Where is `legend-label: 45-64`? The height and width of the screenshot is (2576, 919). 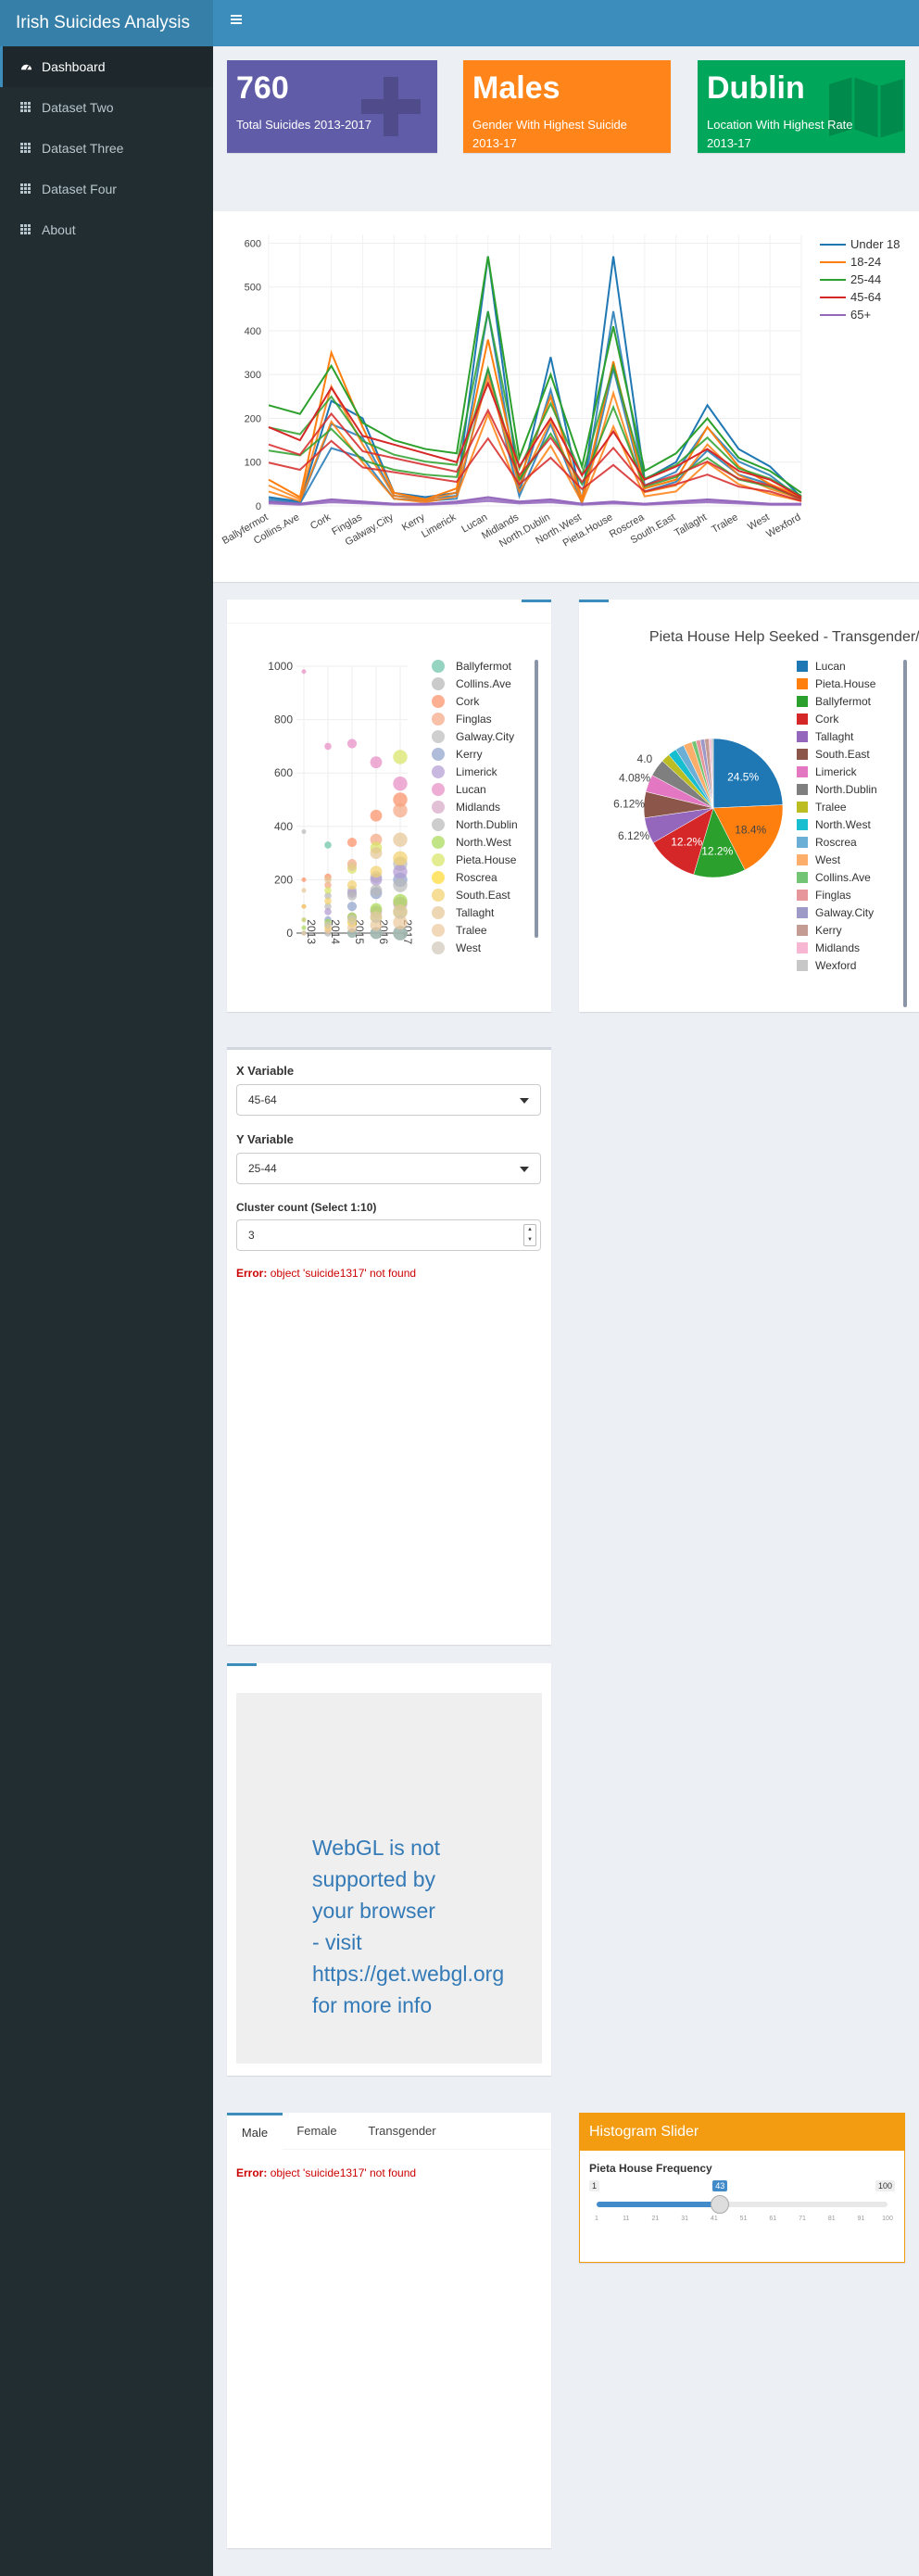
legend-label: 45-64 is located at coordinates (865, 297).